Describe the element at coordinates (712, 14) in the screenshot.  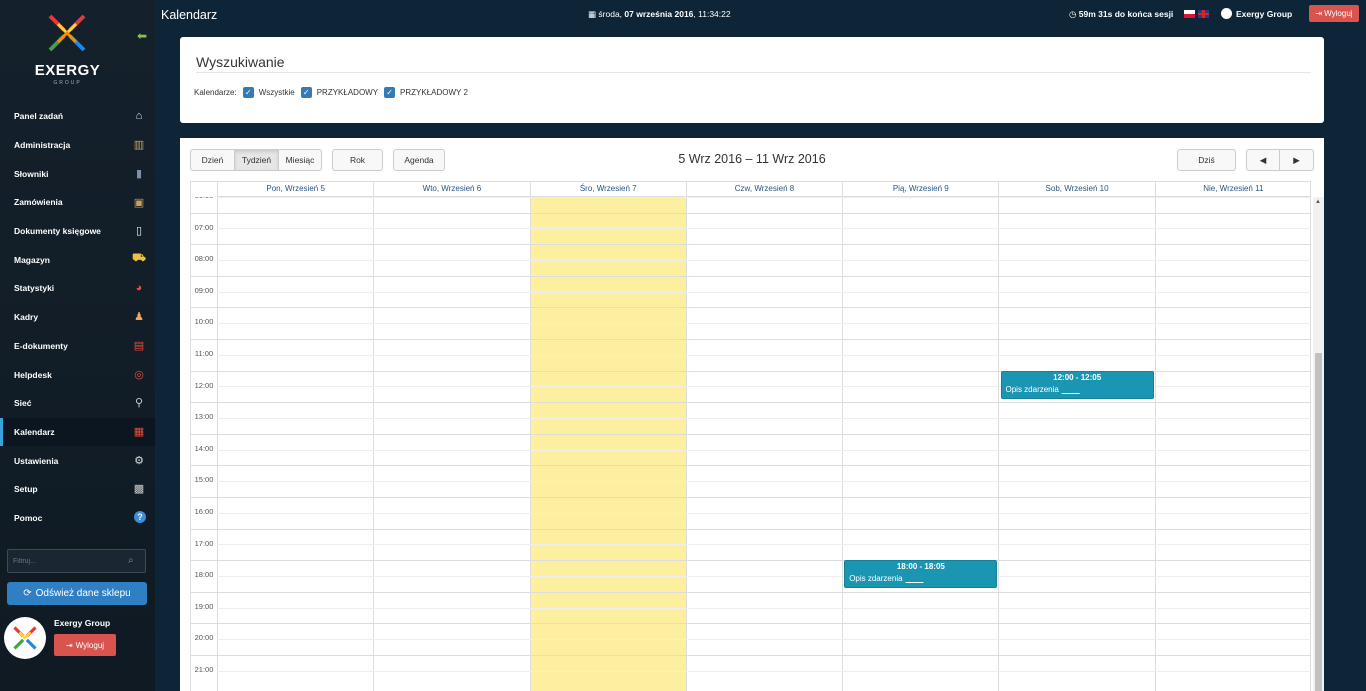
I see `time-value: , 11:34:22` at that location.